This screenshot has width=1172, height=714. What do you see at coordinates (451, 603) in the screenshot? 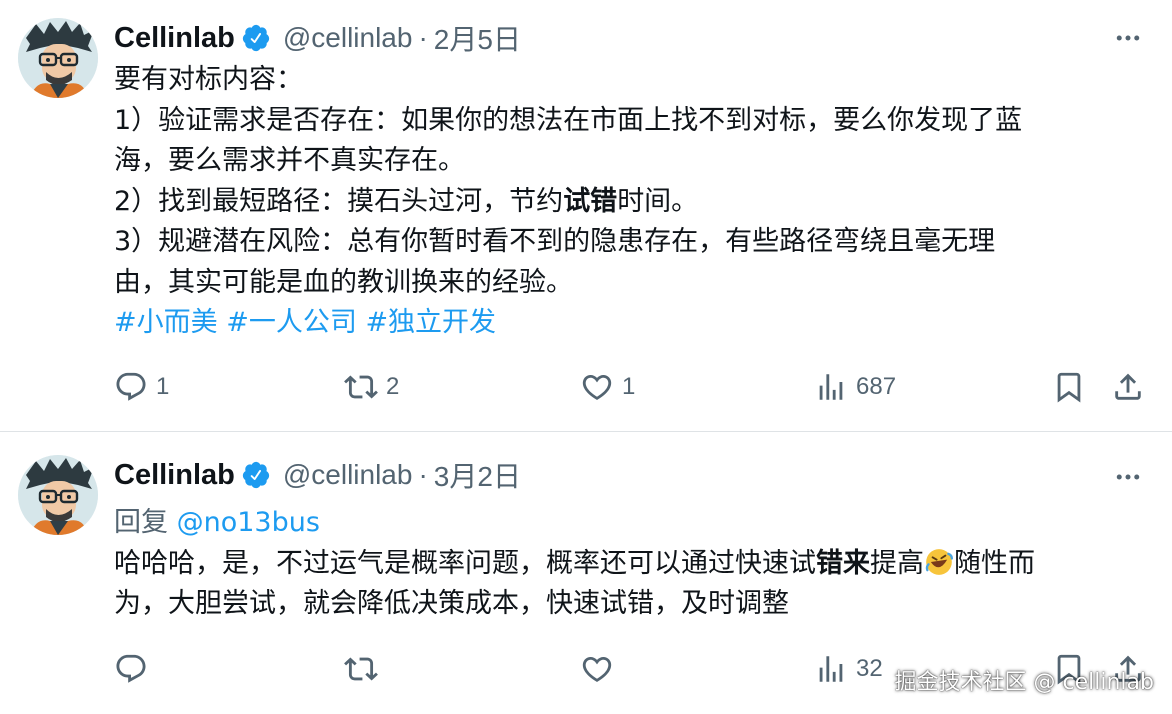
I see `text-line: 为，大胆尝试，就会降低决策成本，快速试错，及时调整` at bounding box center [451, 603].